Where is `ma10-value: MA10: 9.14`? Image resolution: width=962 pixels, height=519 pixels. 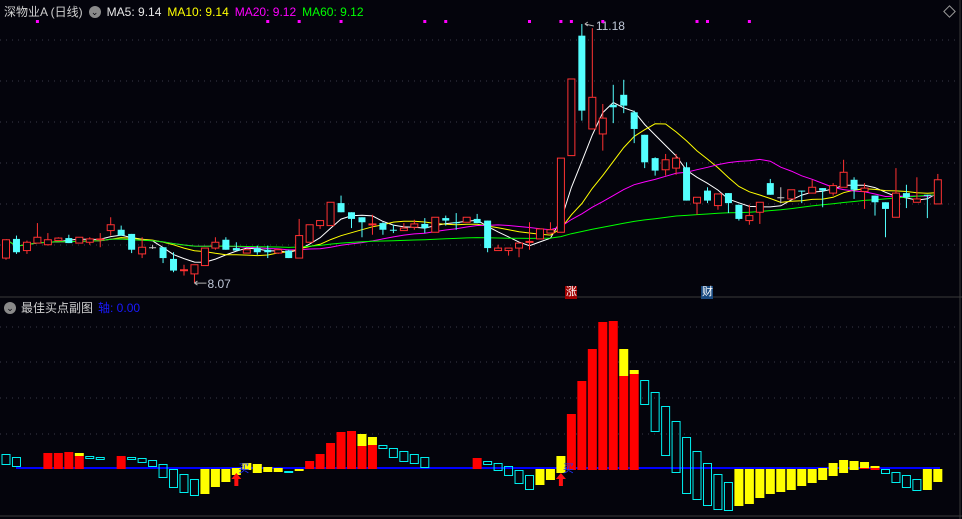 ma10-value: MA10: 9.14 is located at coordinates (198, 11).